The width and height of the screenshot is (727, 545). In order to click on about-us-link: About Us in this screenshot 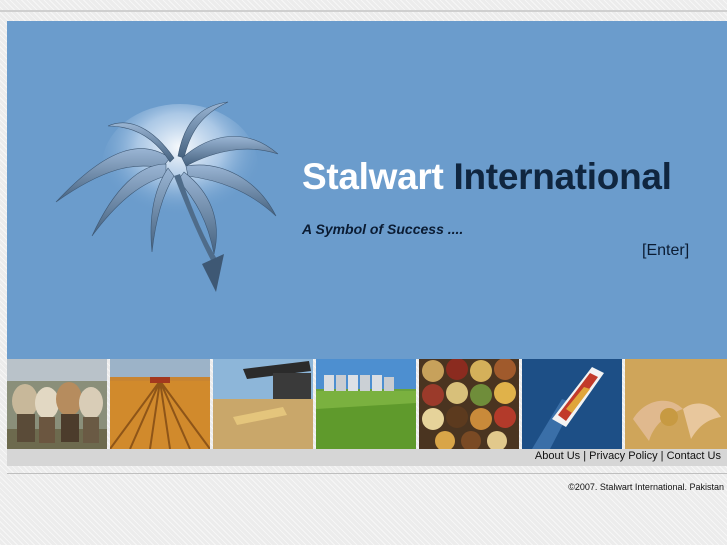, I will do `click(557, 456)`.